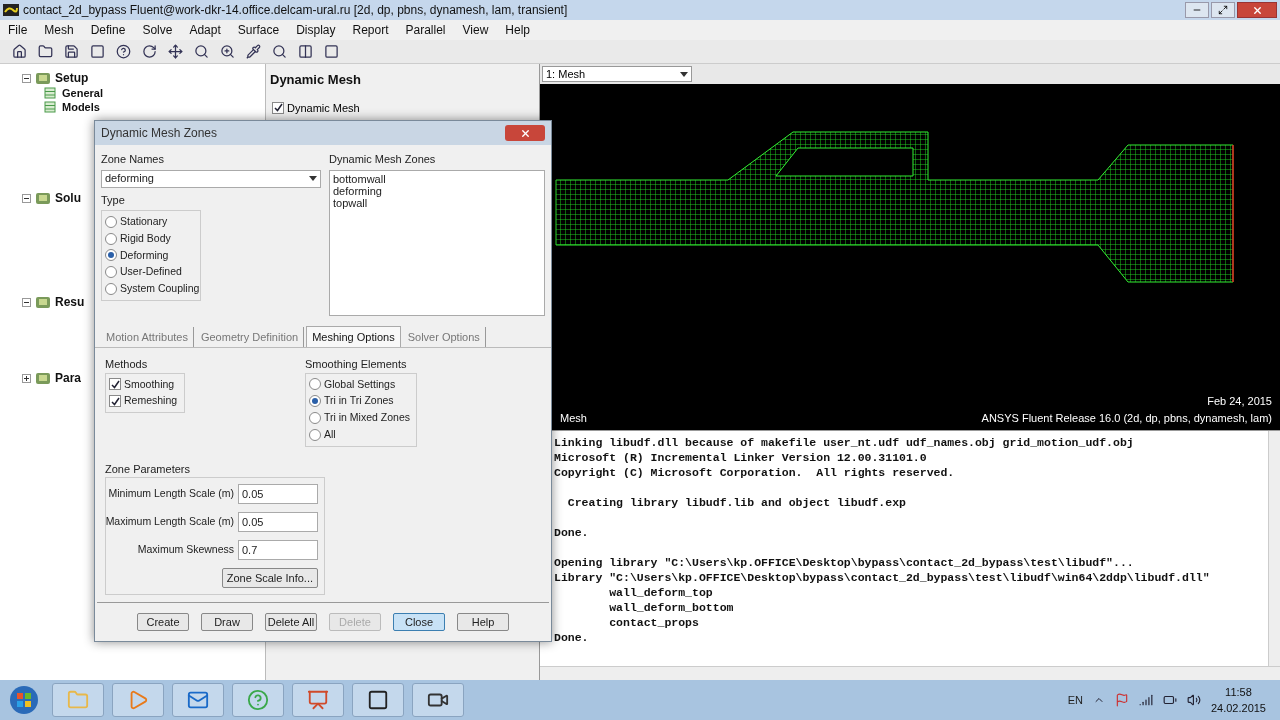 This screenshot has width=1280, height=720. What do you see at coordinates (205, 30) in the screenshot?
I see `menu-item: Adapt` at bounding box center [205, 30].